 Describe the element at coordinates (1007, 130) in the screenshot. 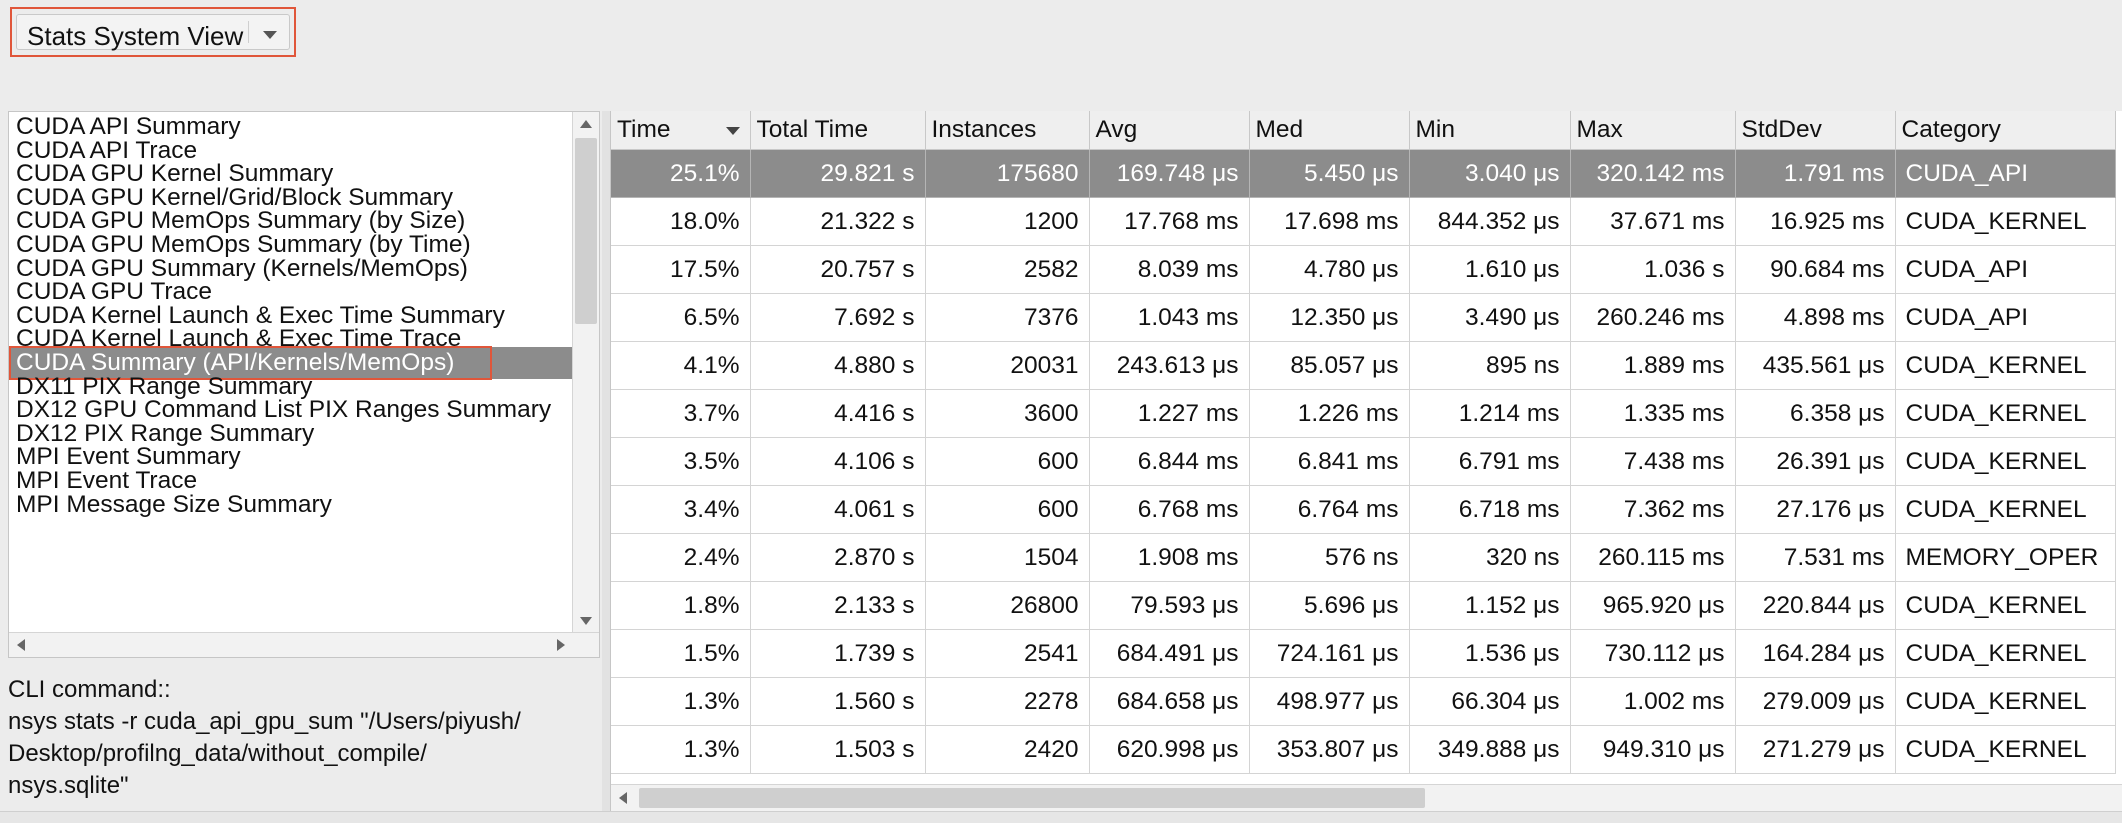

I see `column-header-instances: Instances` at that location.